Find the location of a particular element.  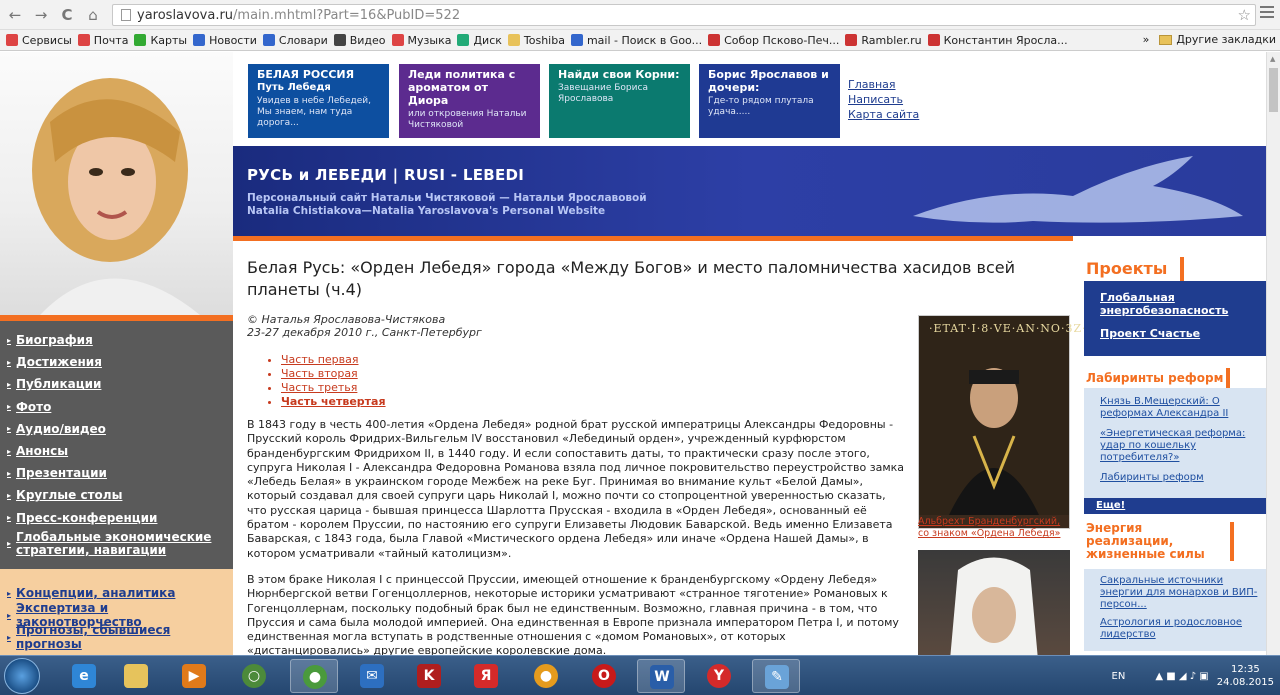

opera-icon: O is located at coordinates (604, 676).